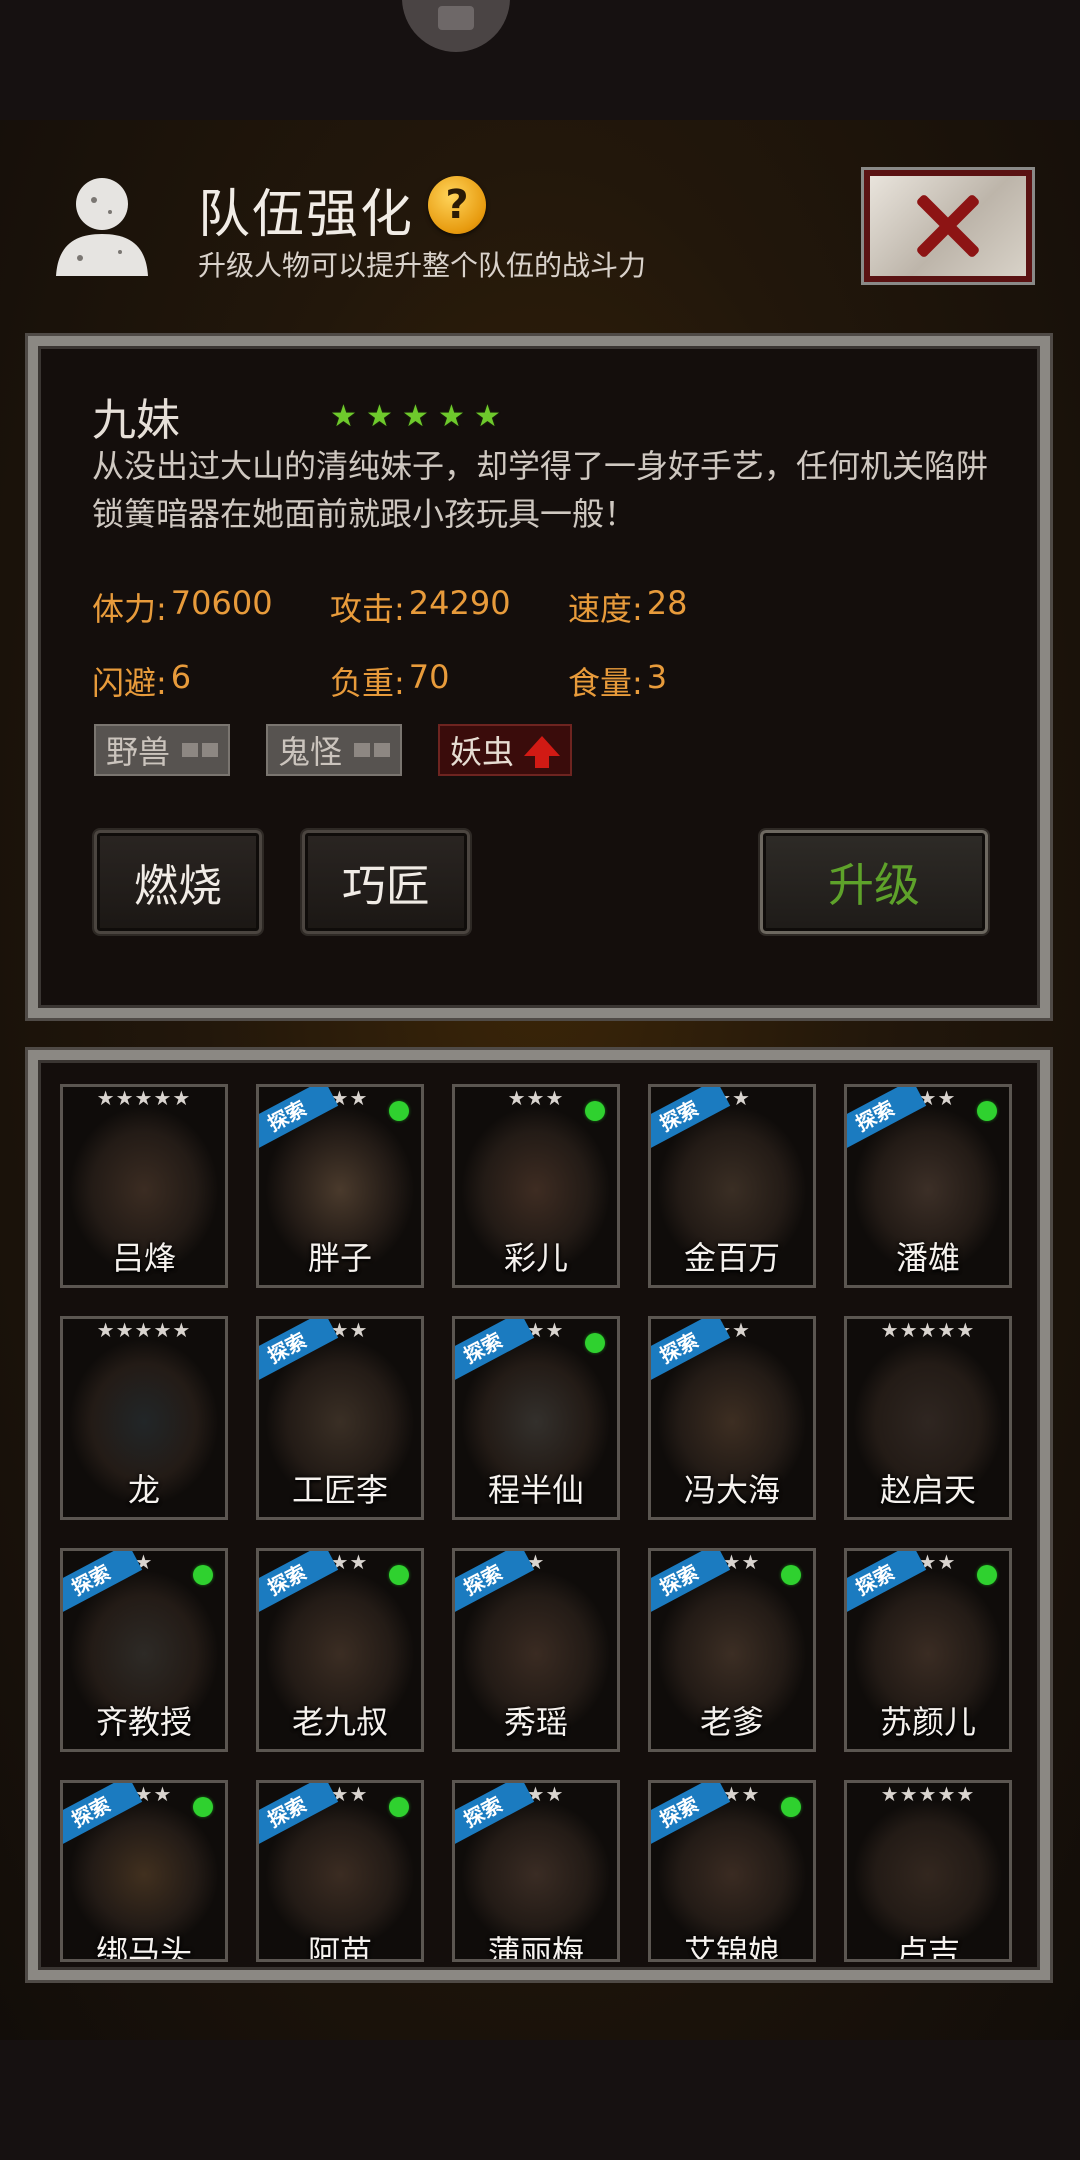 Image resolution: width=1080 pixels, height=2160 pixels. Describe the element at coordinates (927, 1722) in the screenshot. I see `card-name: 苏颜儿` at that location.